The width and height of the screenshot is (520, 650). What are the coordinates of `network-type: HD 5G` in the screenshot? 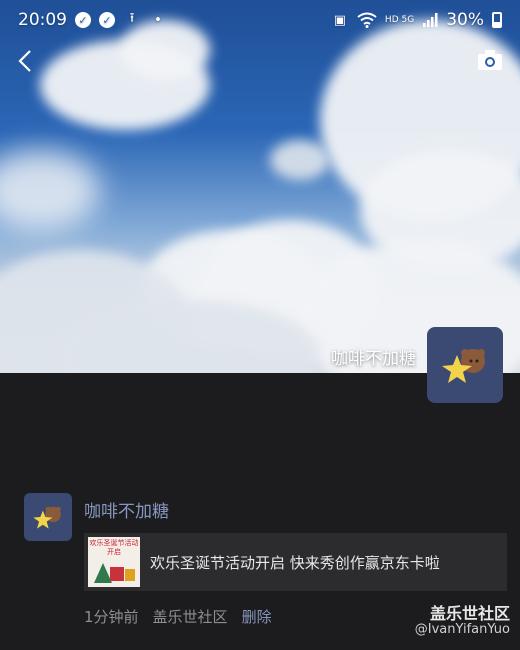 It's located at (399, 19).